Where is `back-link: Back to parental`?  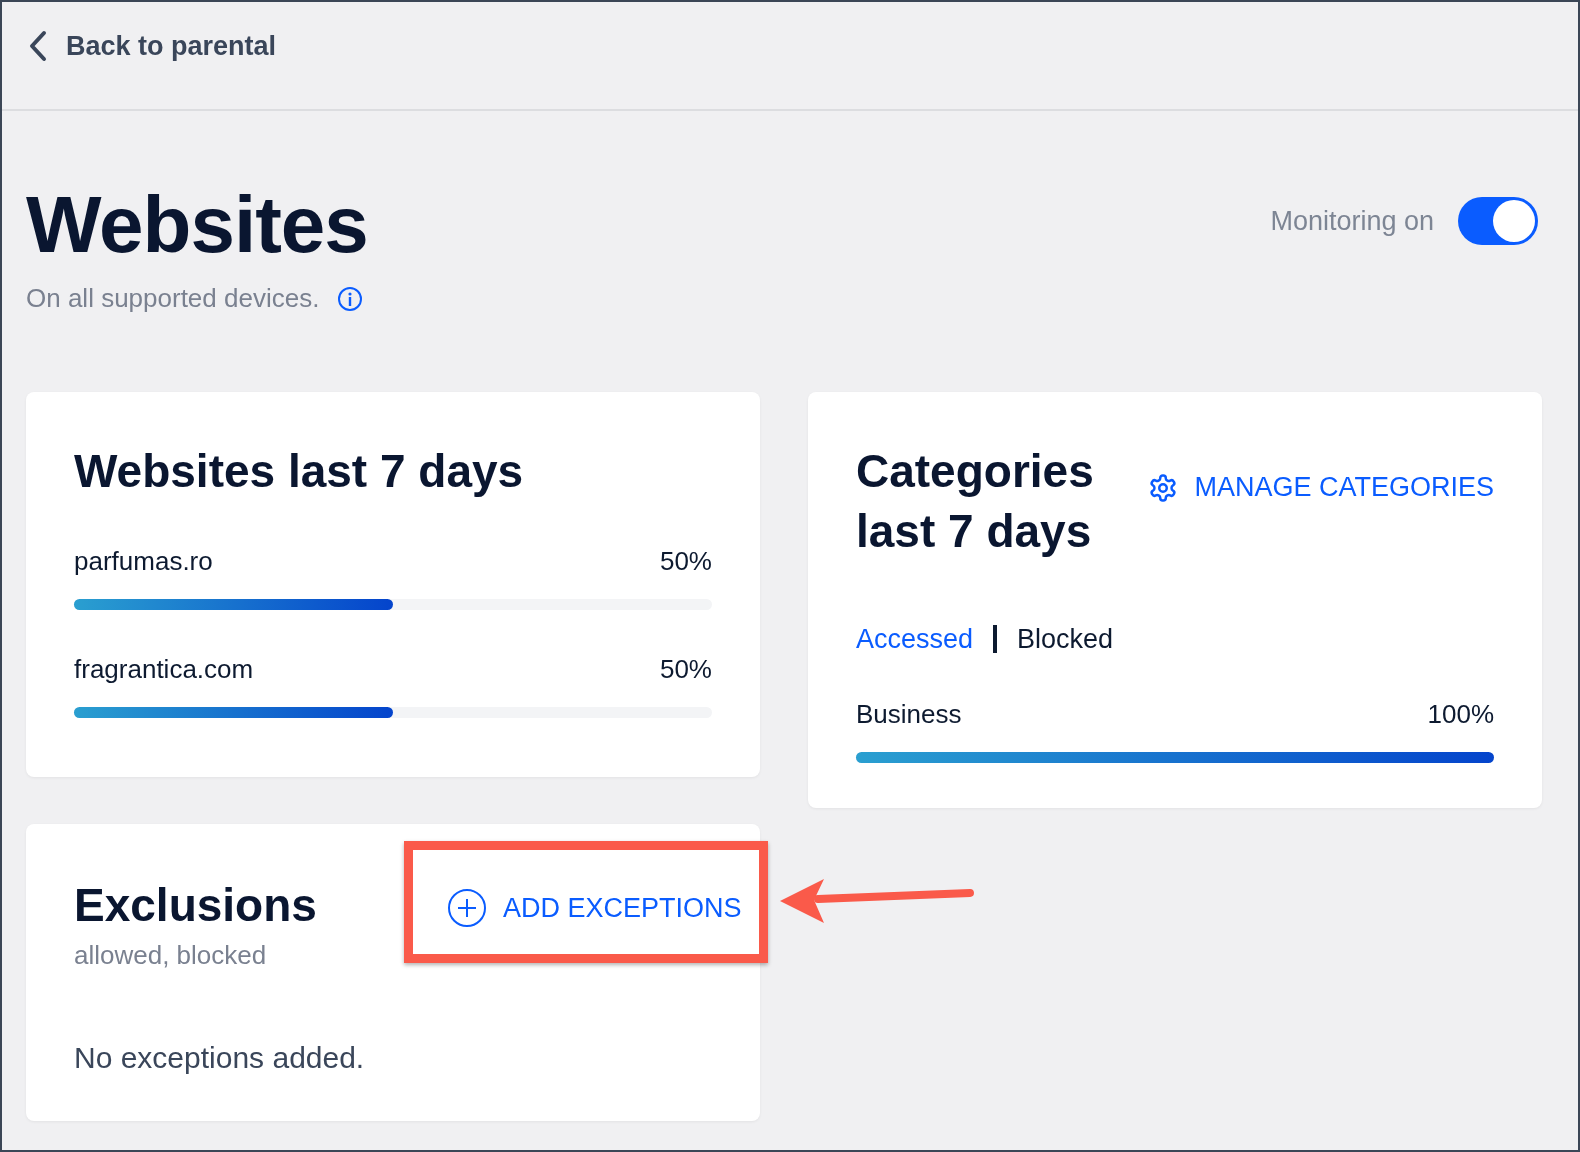
back-link: Back to parental is located at coordinates (152, 46).